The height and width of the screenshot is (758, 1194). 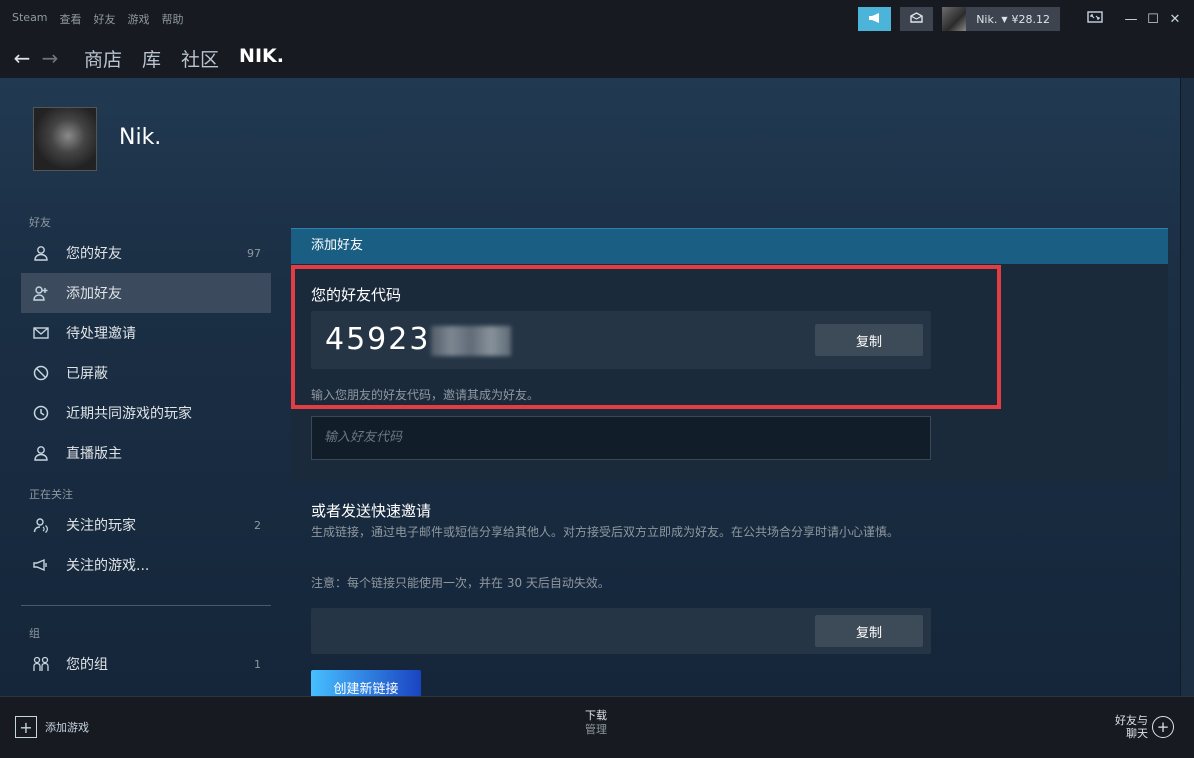 I want to click on avatar, so click(x=954, y=19).